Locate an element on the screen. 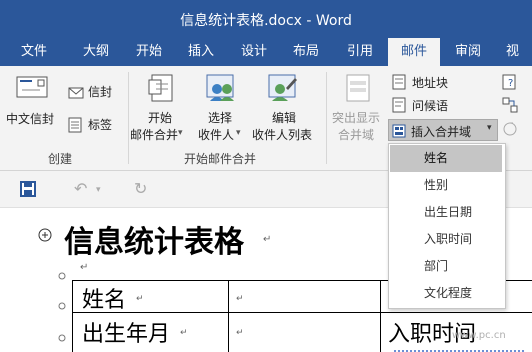 This screenshot has width=532, height=352. ribbon-tabs: 文件 大纲 开始 插入 设计 布局 引用 邮件 审阅 视 is located at coordinates (266, 52).